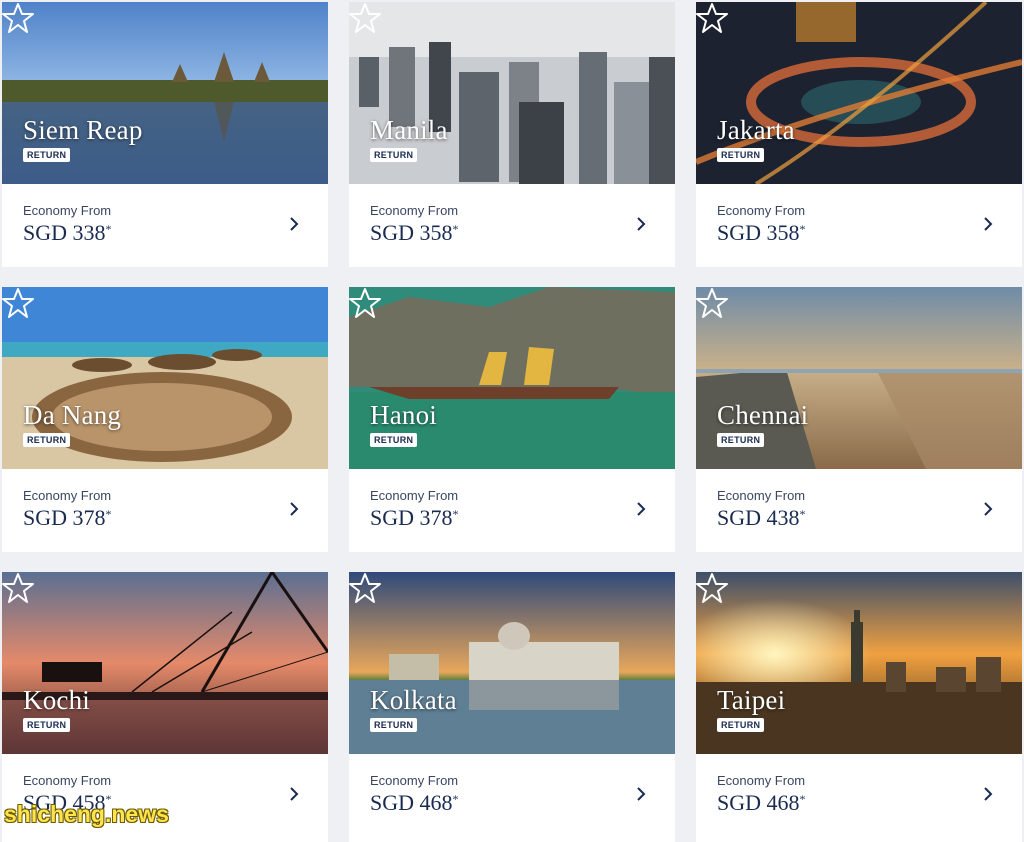 This screenshot has width=1024, height=842. I want to click on city-name: Kochi, so click(56, 700).